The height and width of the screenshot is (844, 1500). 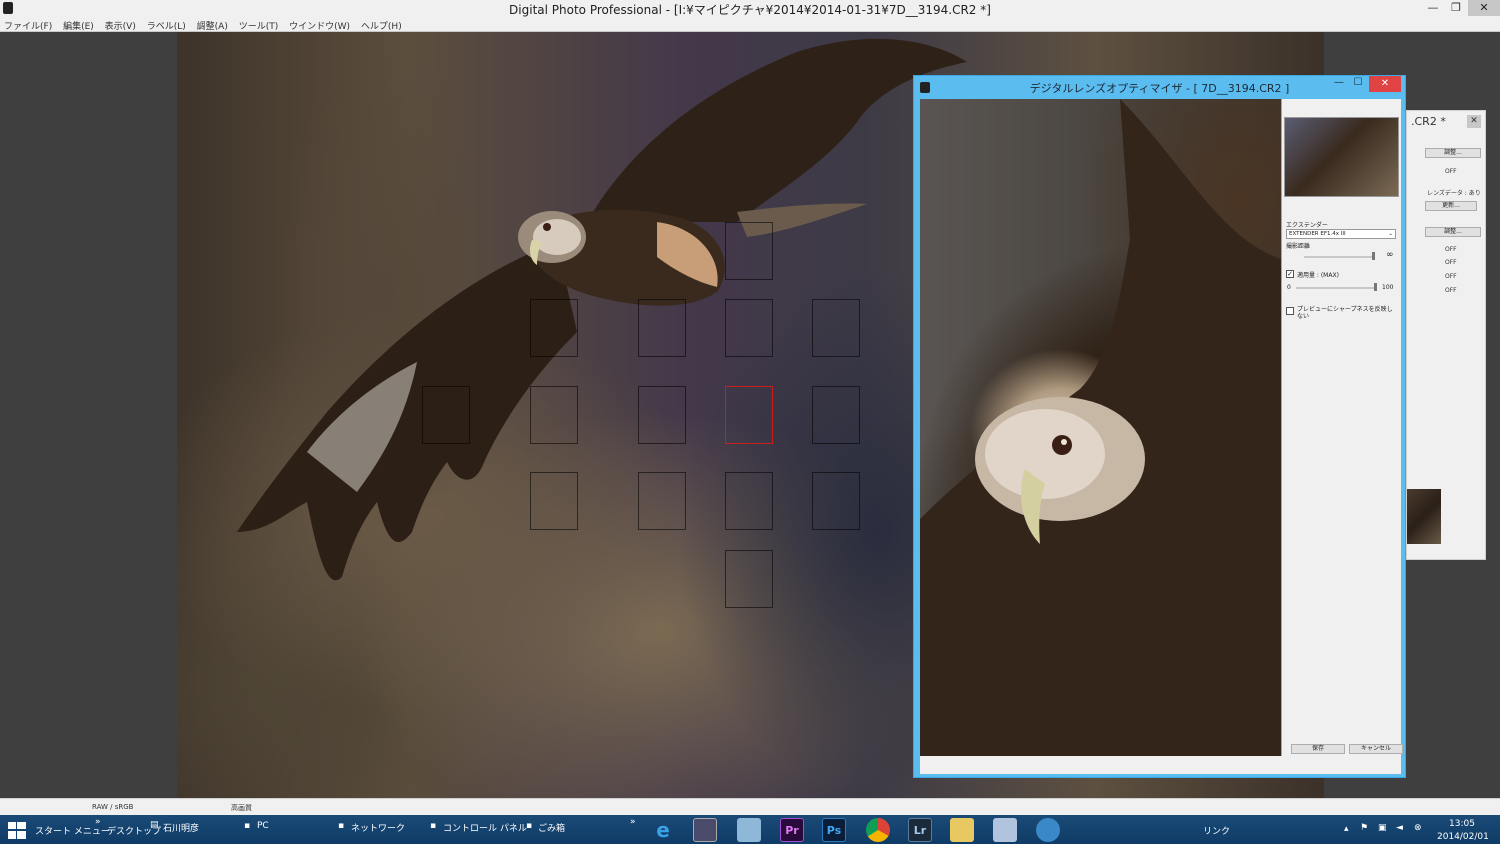 I want to click on infinity-label: ∞, so click(x=1390, y=255).